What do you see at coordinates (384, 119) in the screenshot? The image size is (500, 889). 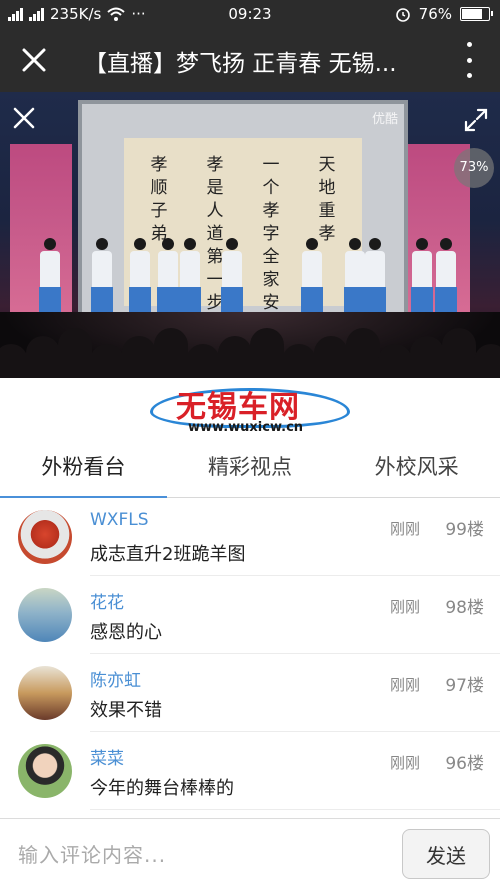 I see `video-watermark: 优酷` at bounding box center [384, 119].